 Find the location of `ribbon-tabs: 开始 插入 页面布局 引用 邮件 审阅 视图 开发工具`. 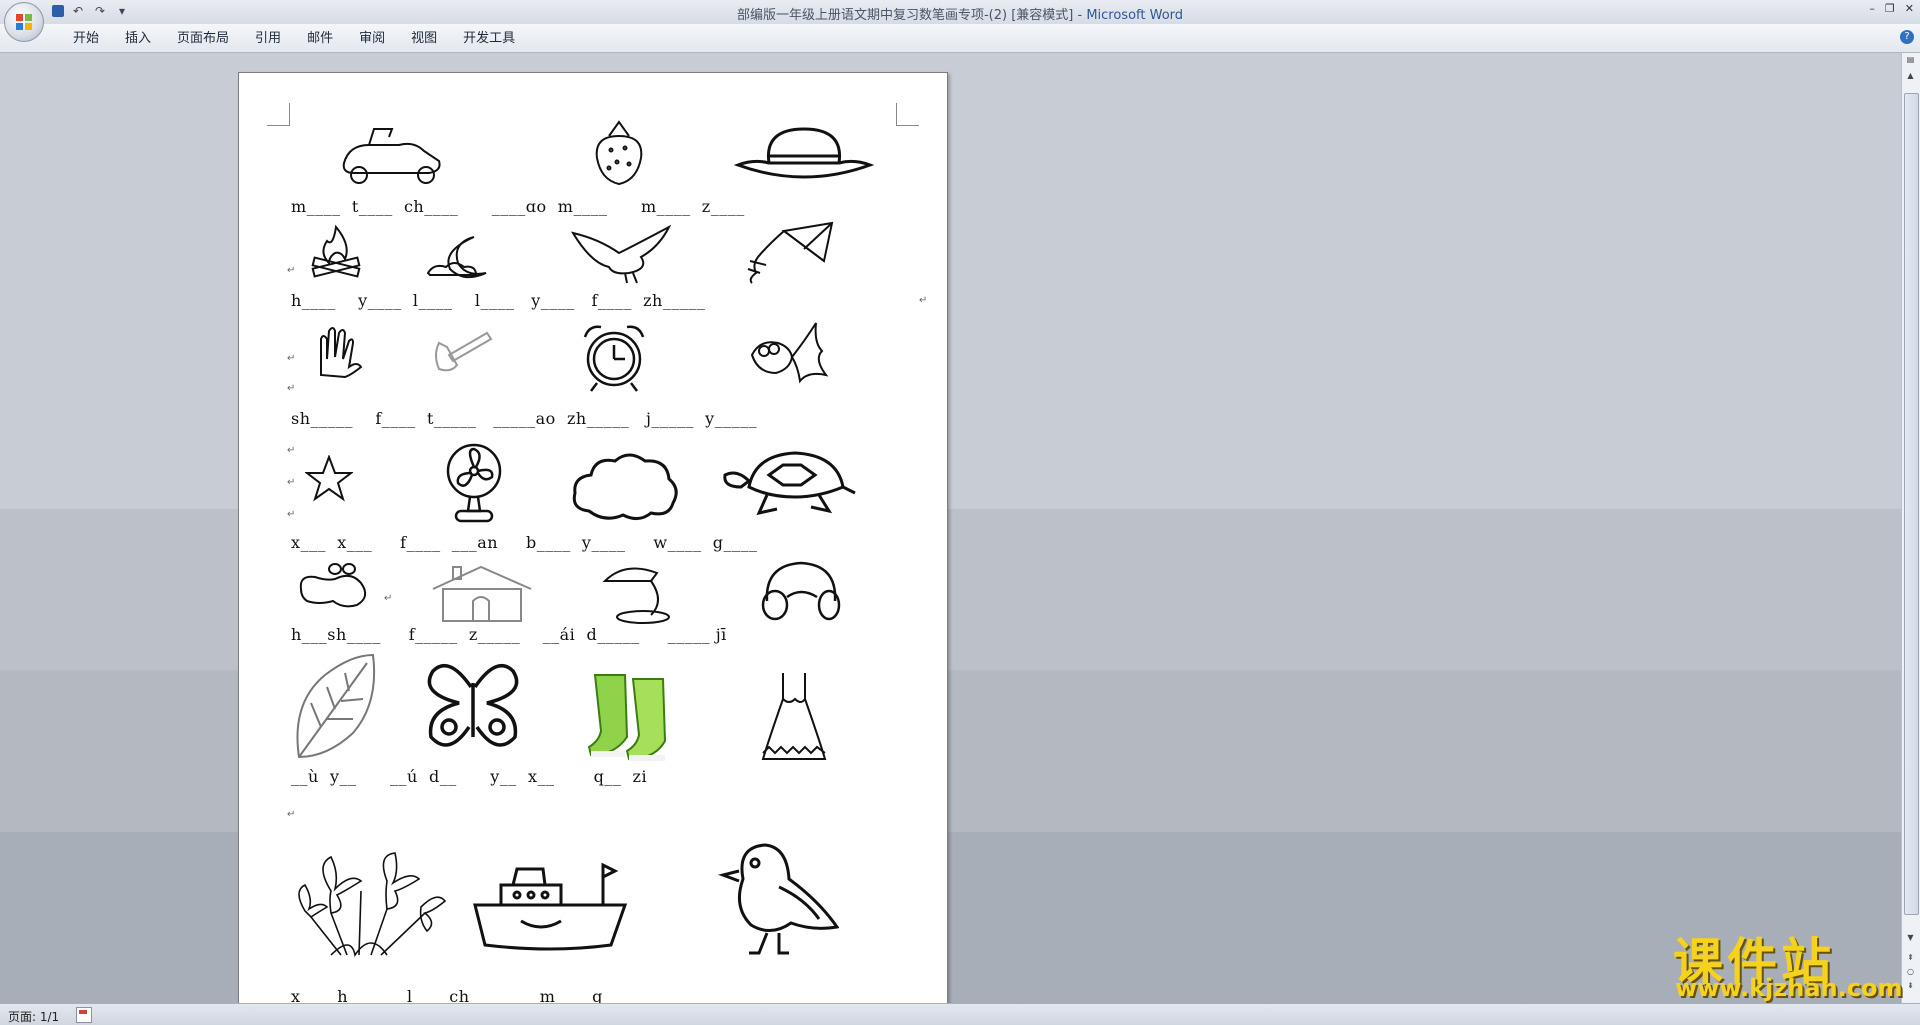

ribbon-tabs: 开始 插入 页面布局 引用 邮件 审阅 视图 开发工具 is located at coordinates (294, 39).